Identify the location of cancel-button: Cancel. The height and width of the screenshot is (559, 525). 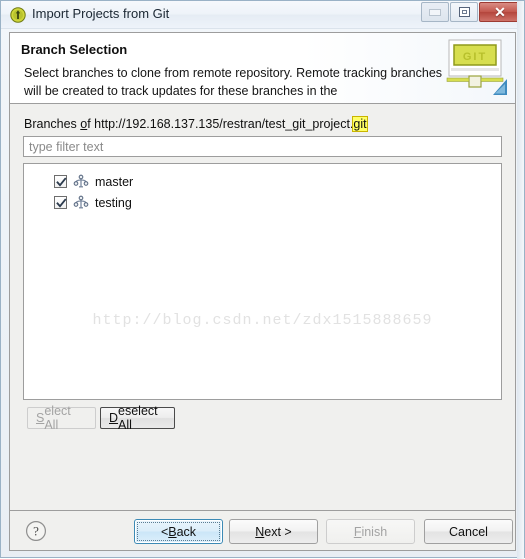
(468, 531).